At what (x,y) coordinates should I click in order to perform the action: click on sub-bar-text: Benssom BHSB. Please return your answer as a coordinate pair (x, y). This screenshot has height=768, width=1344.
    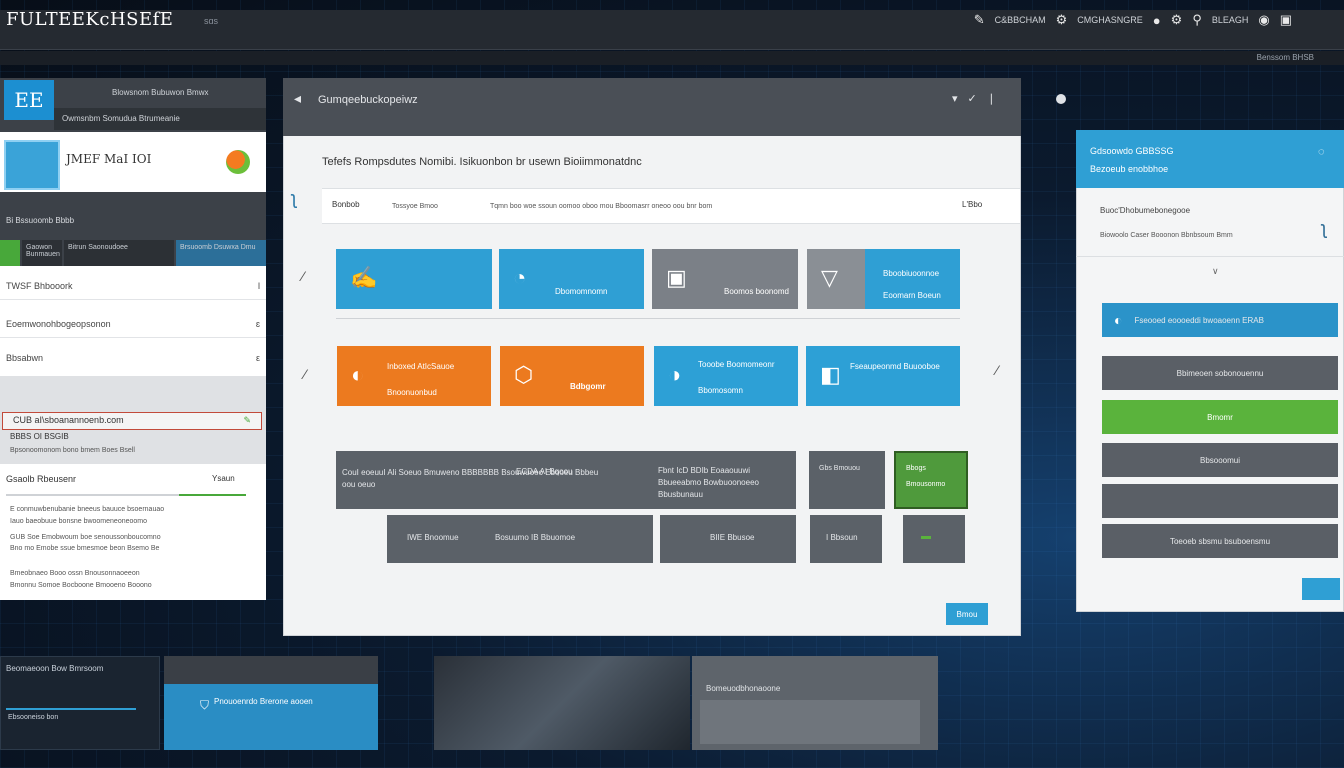
    Looking at the image, I should click on (1285, 57).